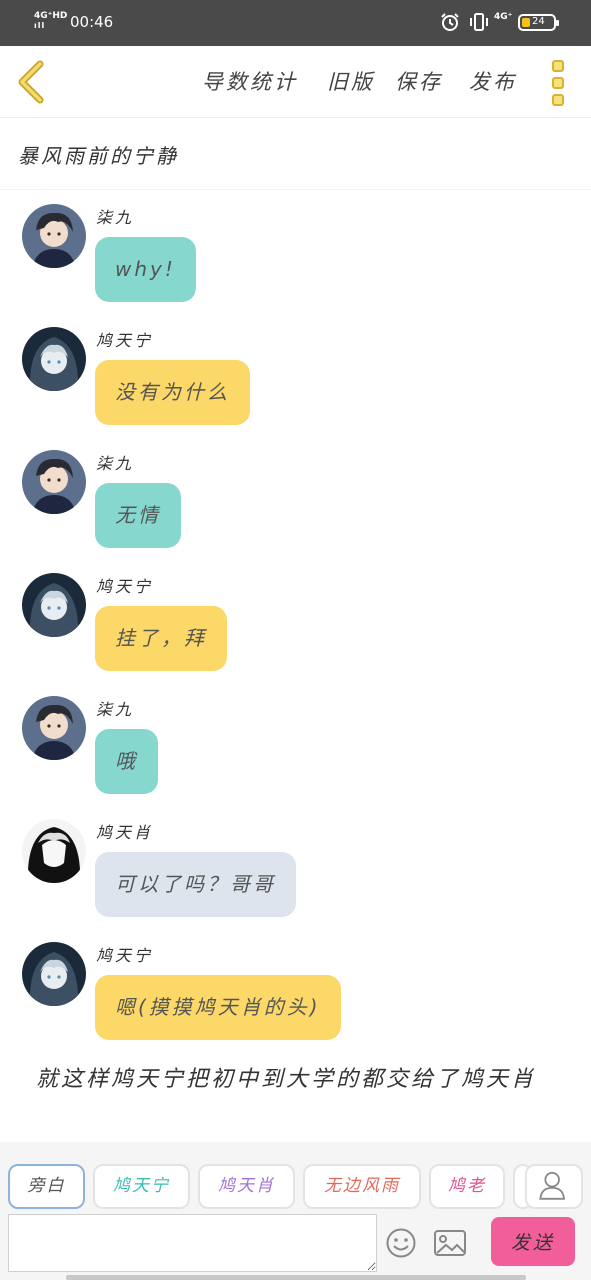  Describe the element at coordinates (467, 1186) in the screenshot. I see `role-chip-jiu-lao: 鸠老` at that location.